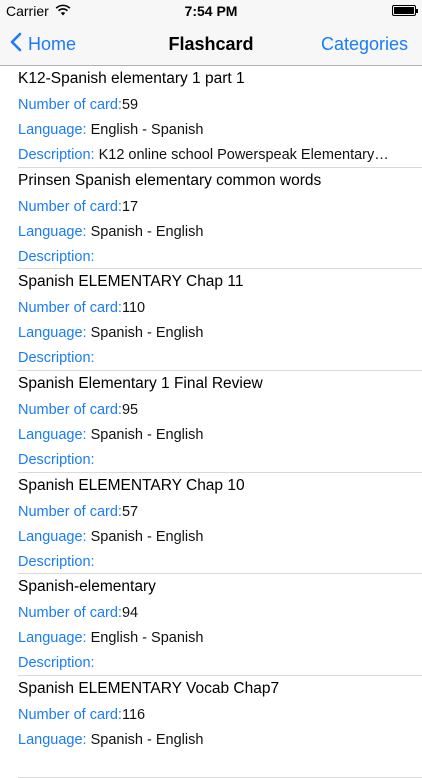  What do you see at coordinates (130, 206) in the screenshot?
I see `card-count-value: 17` at bounding box center [130, 206].